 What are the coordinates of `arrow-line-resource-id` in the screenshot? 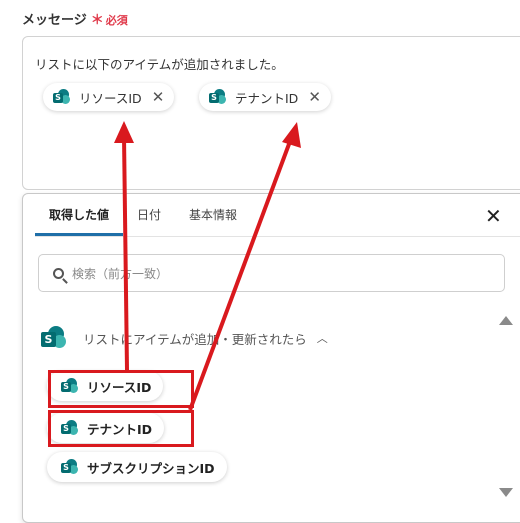 It's located at (125, 253).